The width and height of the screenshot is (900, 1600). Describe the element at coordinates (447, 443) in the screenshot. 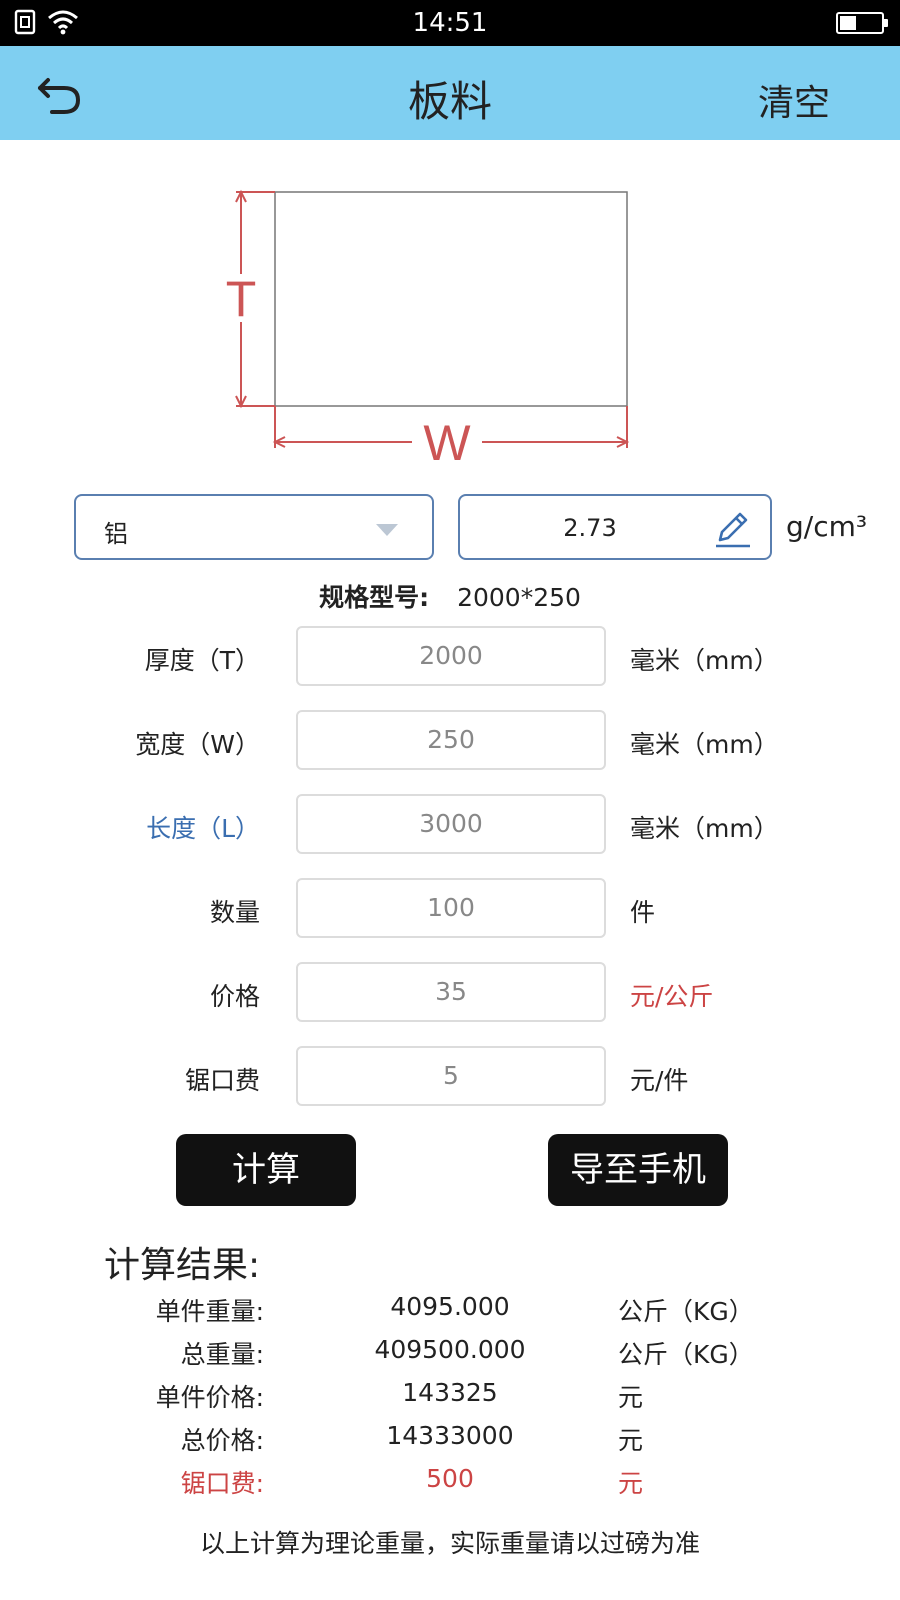

I see `width-label: W` at that location.